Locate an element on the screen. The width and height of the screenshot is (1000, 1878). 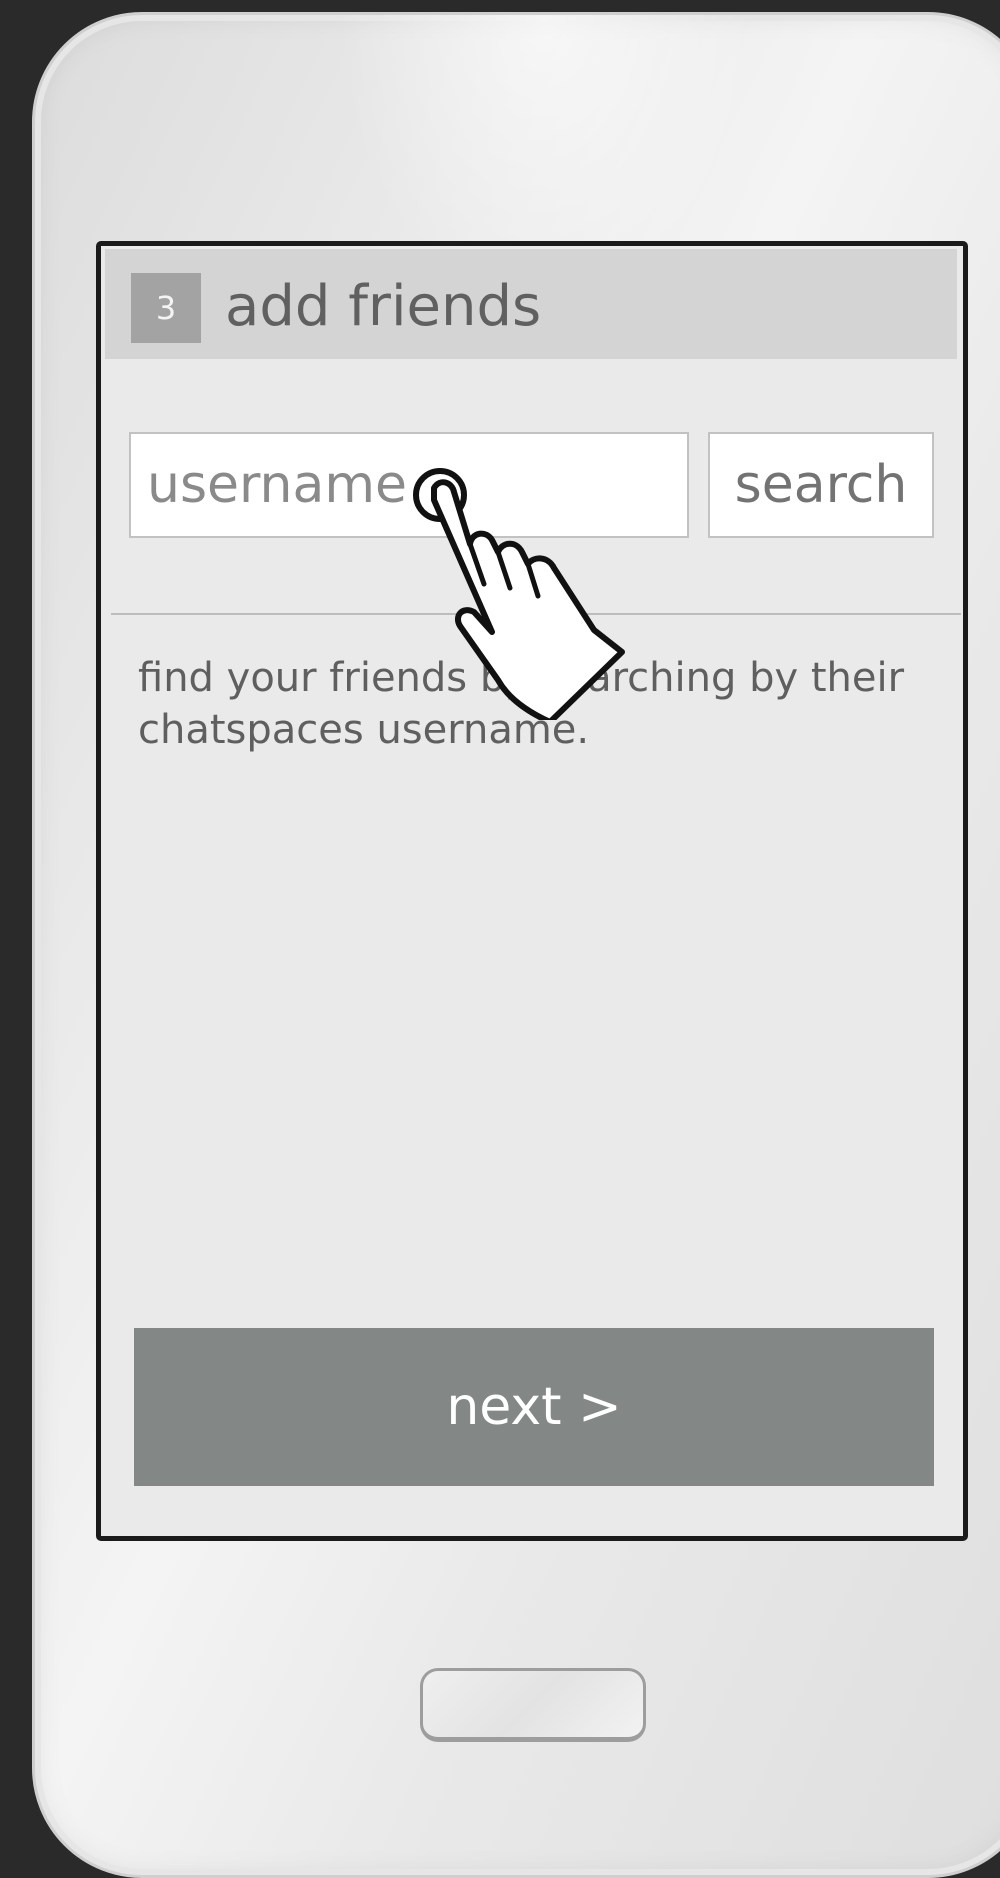
hand-shape is located at coordinates (528, 599).